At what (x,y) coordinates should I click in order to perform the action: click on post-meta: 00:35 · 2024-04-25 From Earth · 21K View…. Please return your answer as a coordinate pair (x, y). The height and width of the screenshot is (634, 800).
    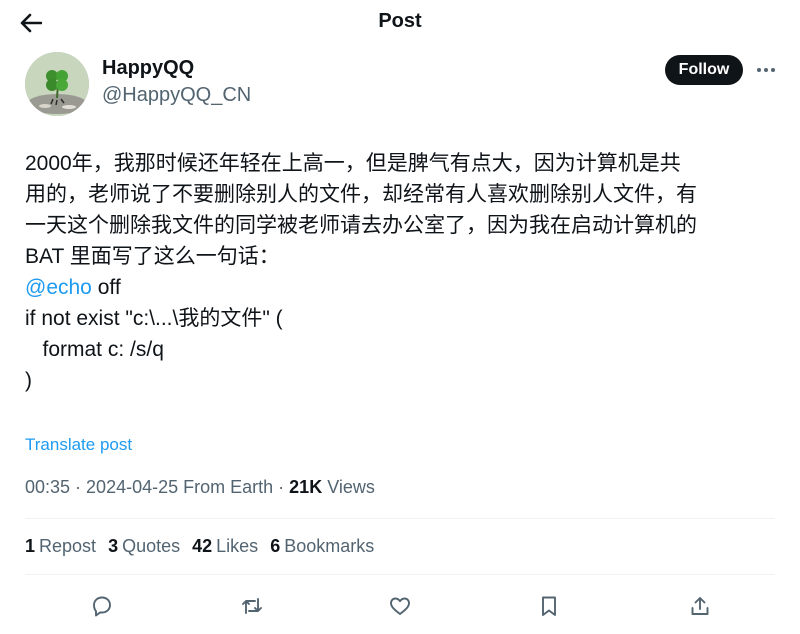
    Looking at the image, I should click on (200, 487).